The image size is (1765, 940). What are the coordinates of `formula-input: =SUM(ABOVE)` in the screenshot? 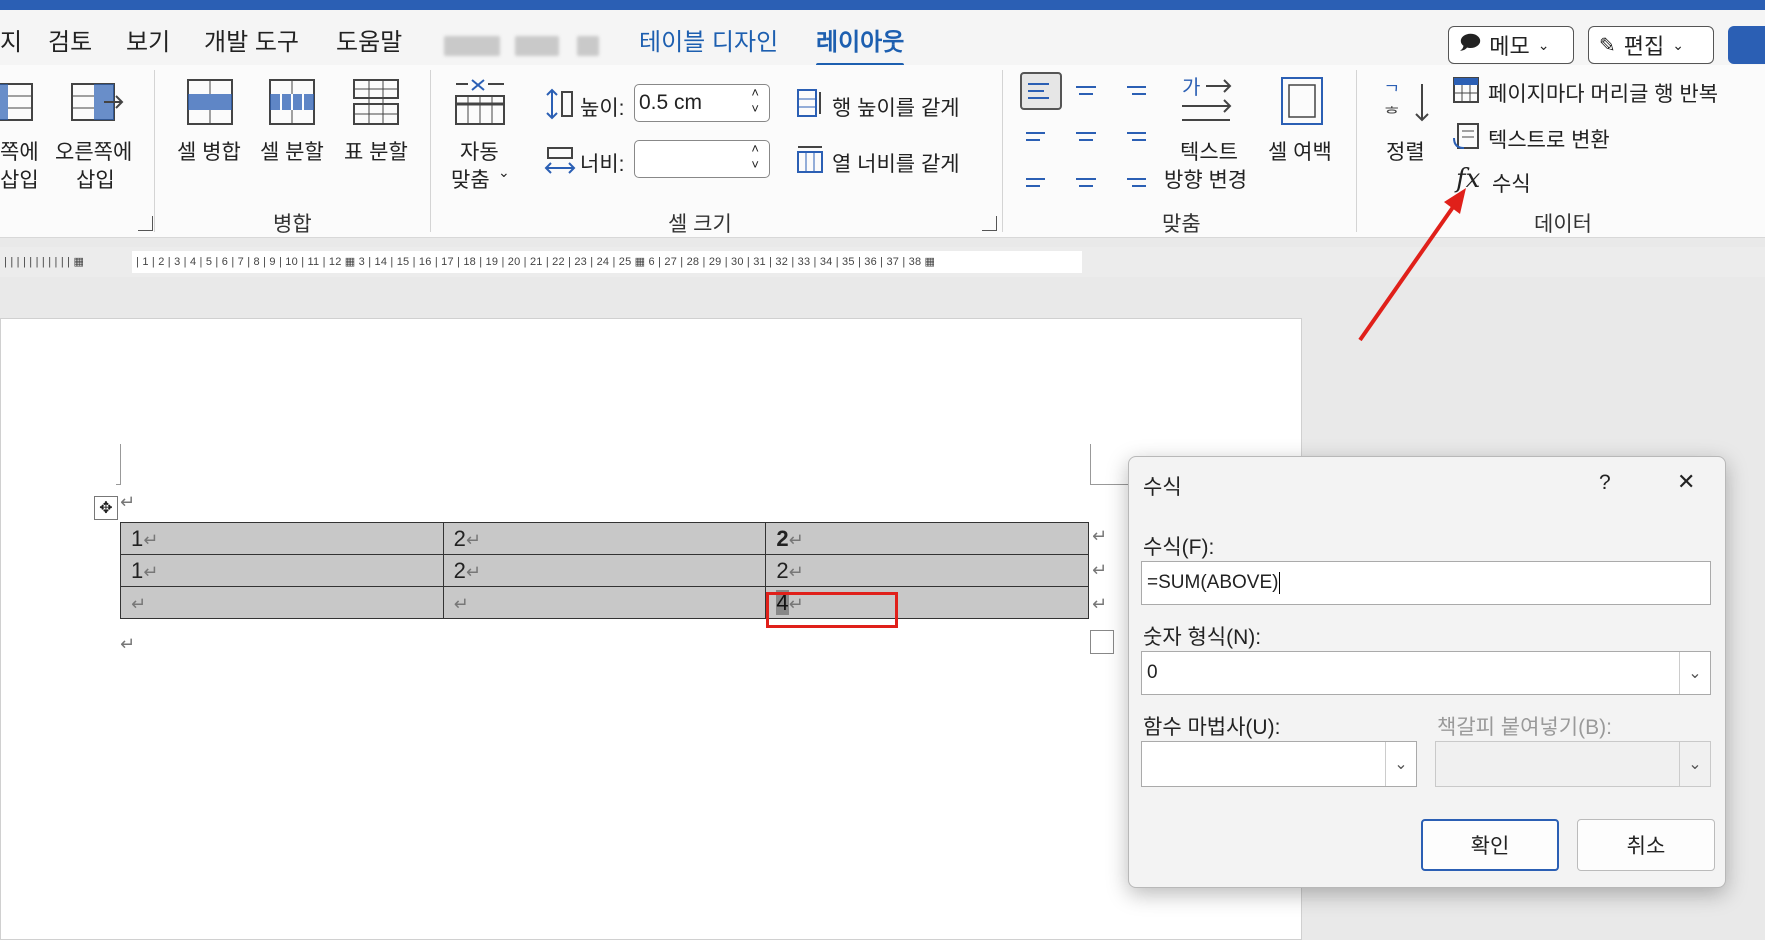 It's located at (1426, 583).